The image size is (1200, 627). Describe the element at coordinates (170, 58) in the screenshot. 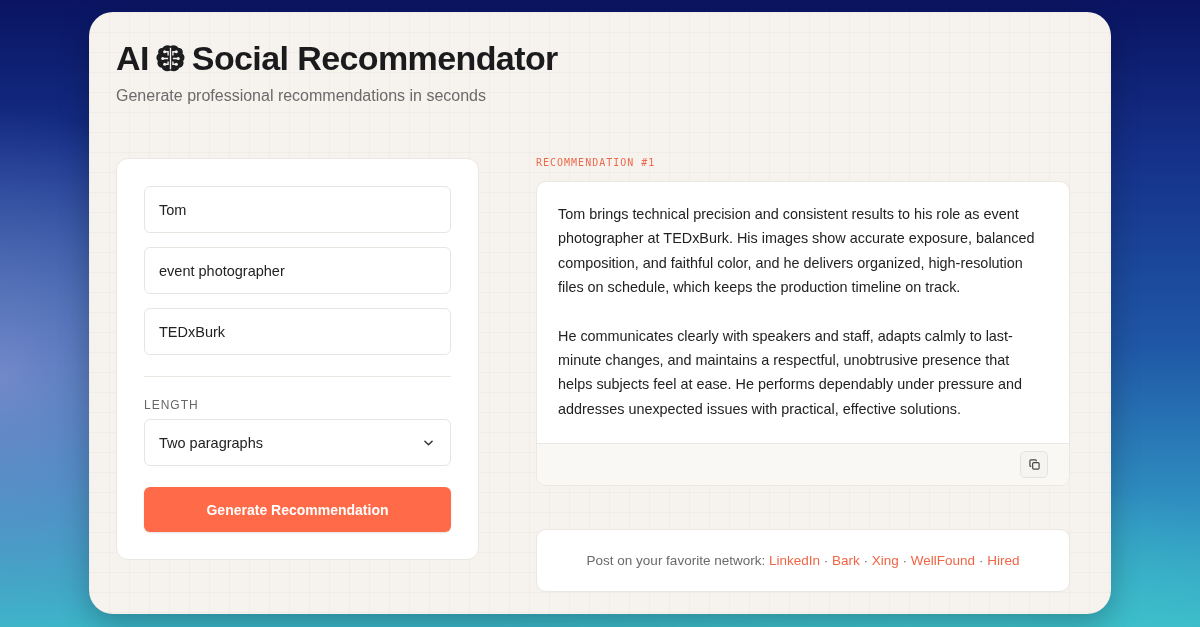

I see `brain-circuit-icon` at that location.